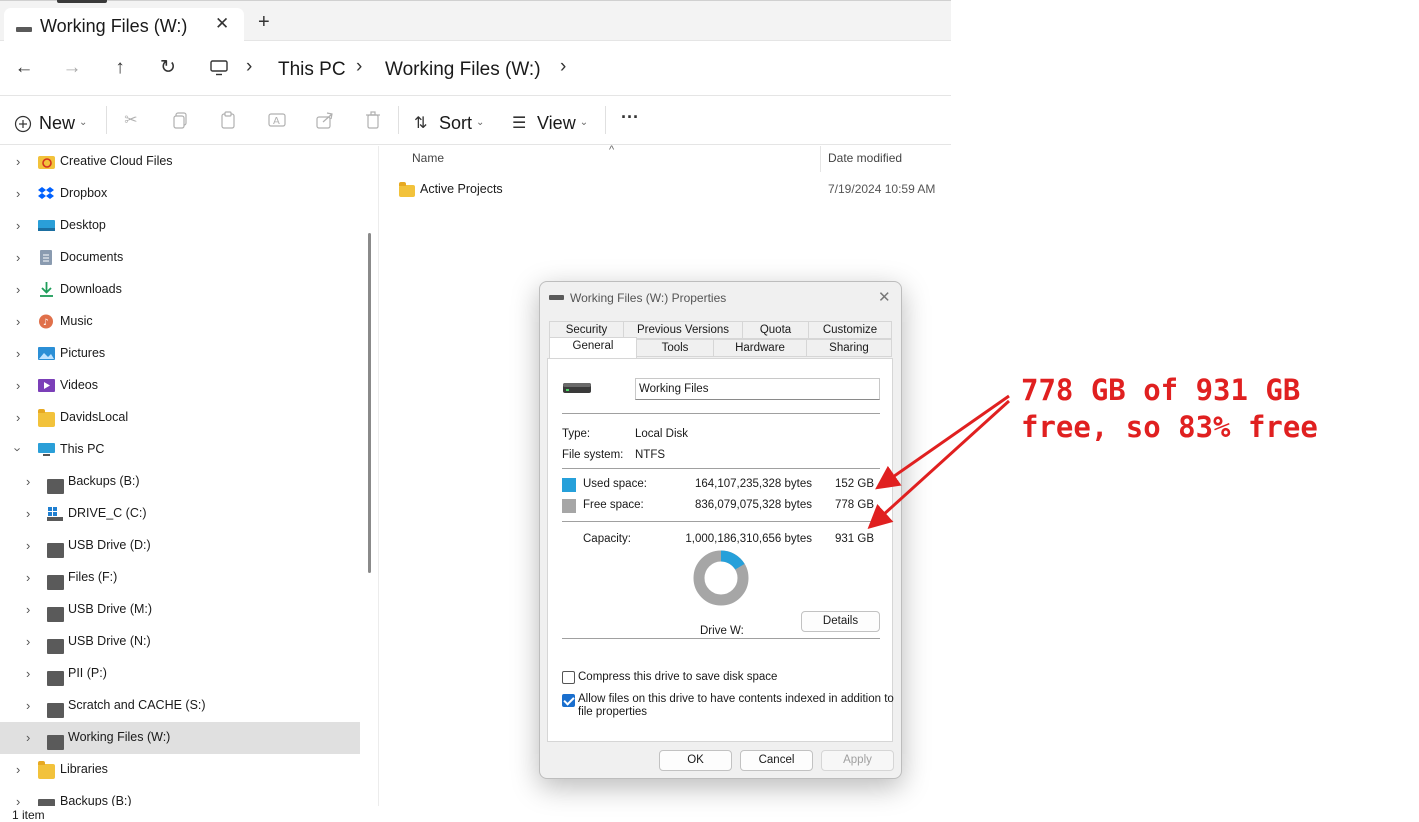 This screenshot has height=822, width=1419. Describe the element at coordinates (569, 506) in the screenshot. I see `free-space-swatch` at that location.